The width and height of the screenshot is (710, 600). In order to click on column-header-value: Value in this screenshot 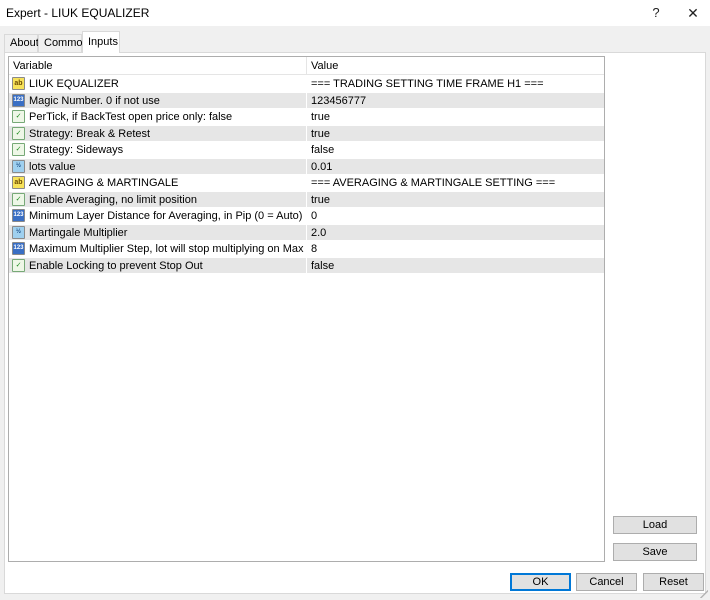, I will do `click(324, 66)`.